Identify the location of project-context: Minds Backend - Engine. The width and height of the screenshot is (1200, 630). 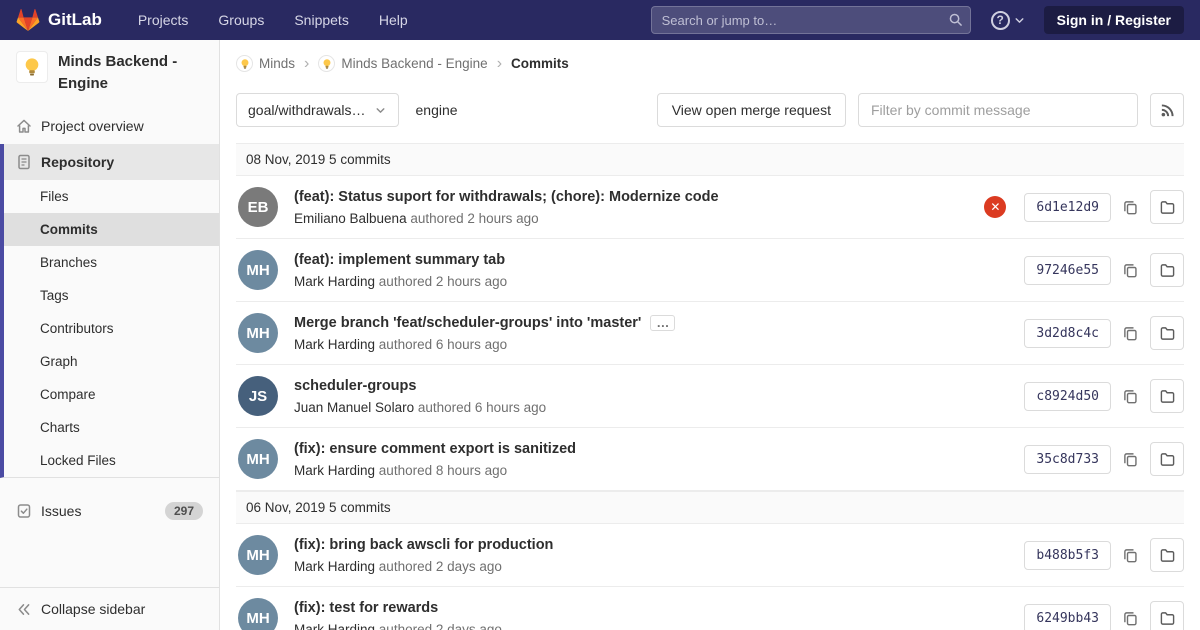
(109, 74).